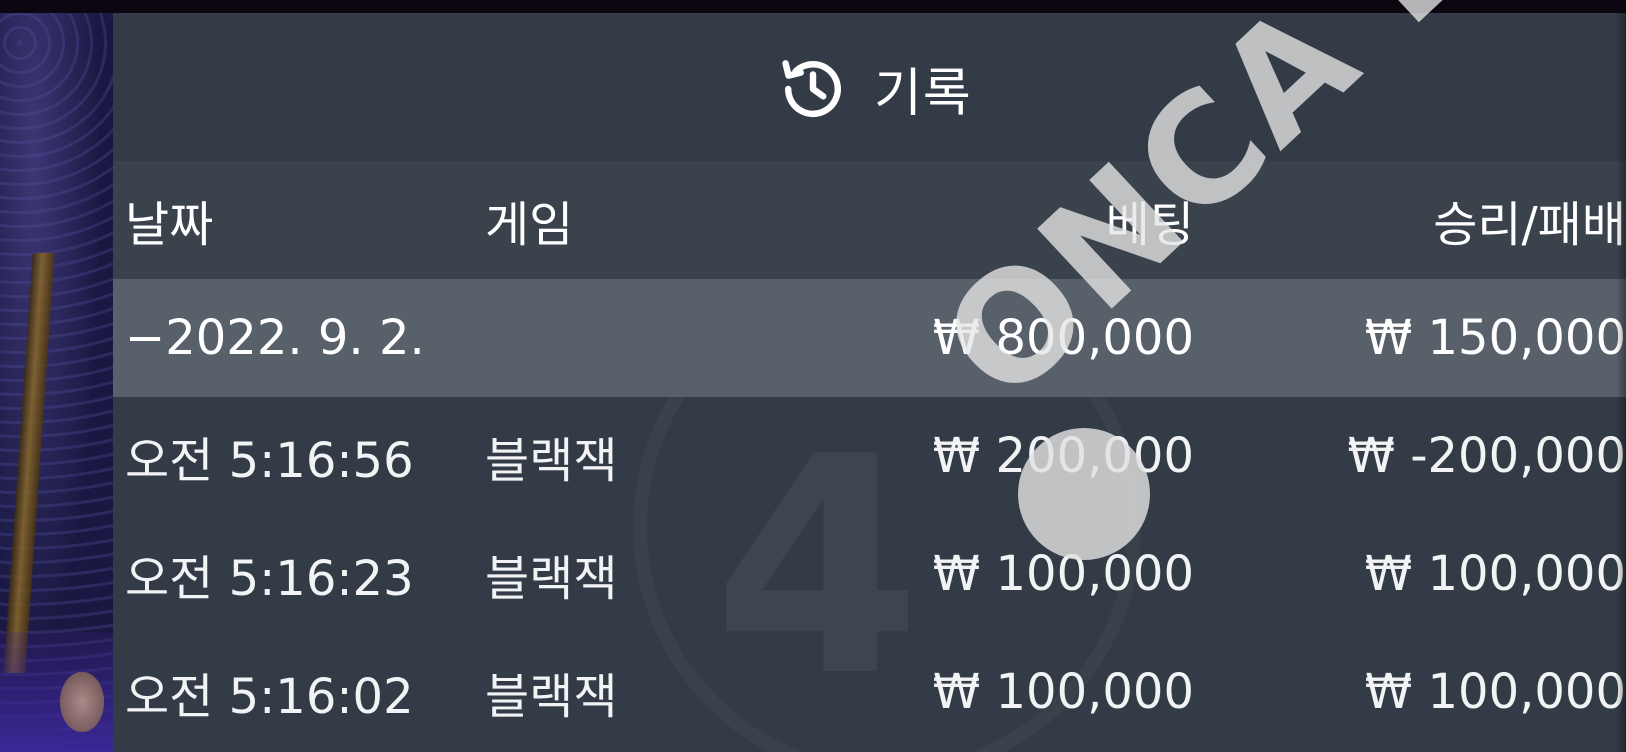  I want to click on panel-scroll-edge, so click(1621, 382).